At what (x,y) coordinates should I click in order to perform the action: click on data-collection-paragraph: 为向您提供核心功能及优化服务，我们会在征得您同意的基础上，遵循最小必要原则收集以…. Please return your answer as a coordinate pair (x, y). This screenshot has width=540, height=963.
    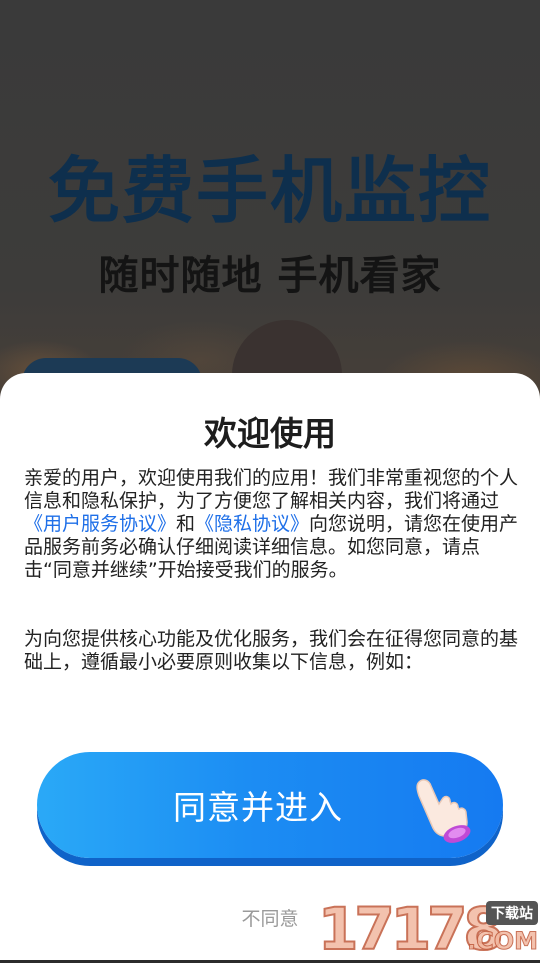
    Looking at the image, I should click on (271, 650).